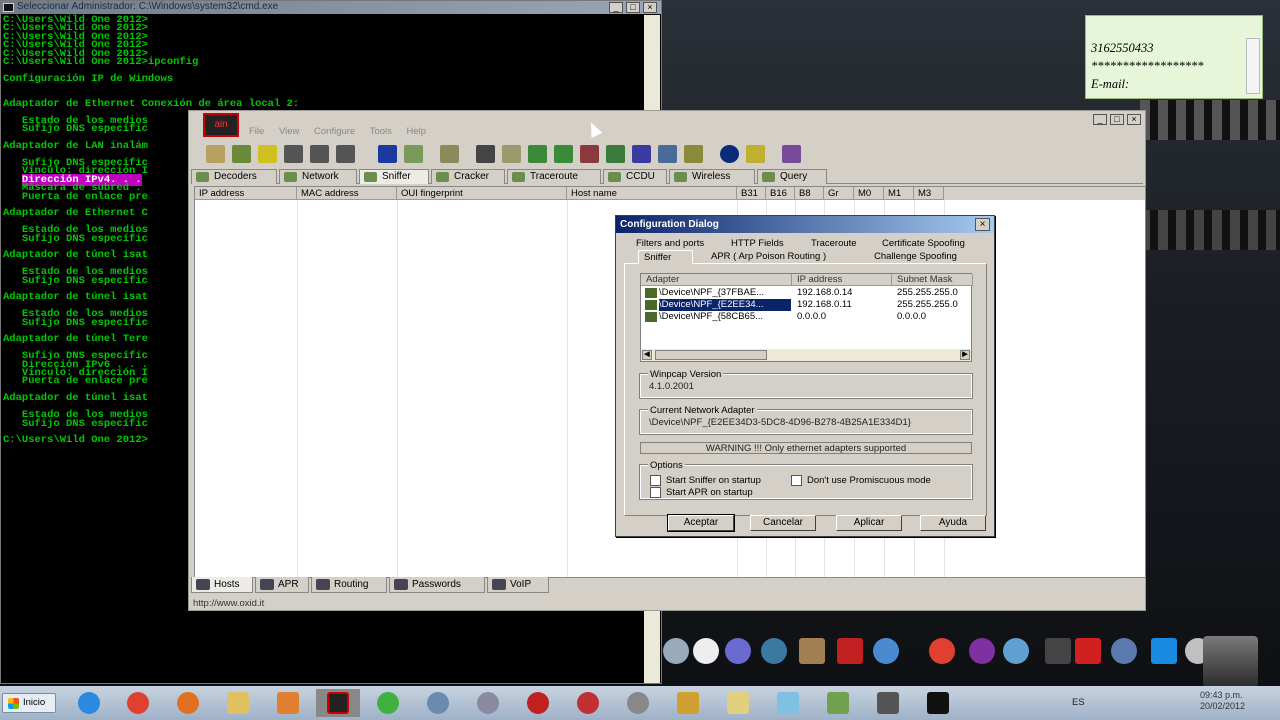 The image size is (1280, 720). What do you see at coordinates (1078, 702) in the screenshot?
I see `language-indicator: ES` at bounding box center [1078, 702].